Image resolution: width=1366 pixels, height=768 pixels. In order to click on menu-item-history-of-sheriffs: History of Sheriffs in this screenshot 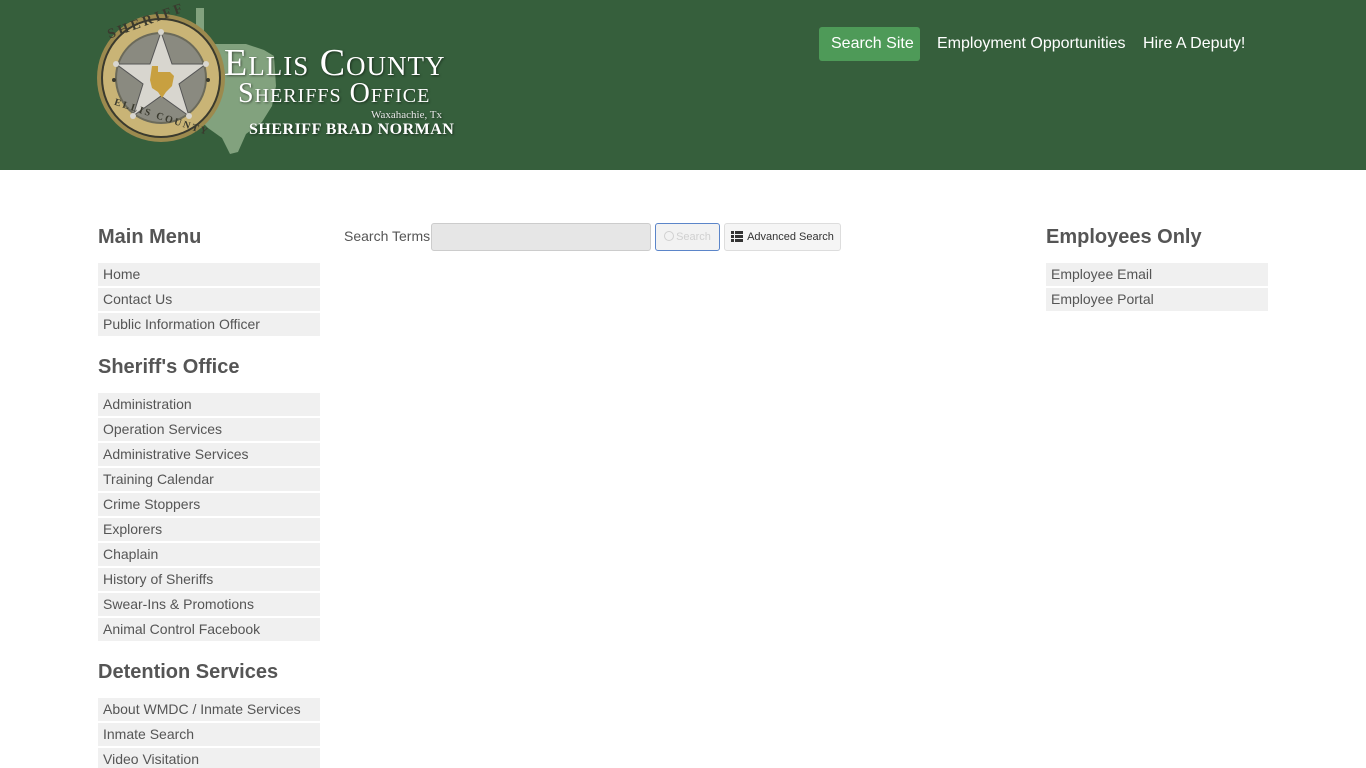, I will do `click(209, 579)`.